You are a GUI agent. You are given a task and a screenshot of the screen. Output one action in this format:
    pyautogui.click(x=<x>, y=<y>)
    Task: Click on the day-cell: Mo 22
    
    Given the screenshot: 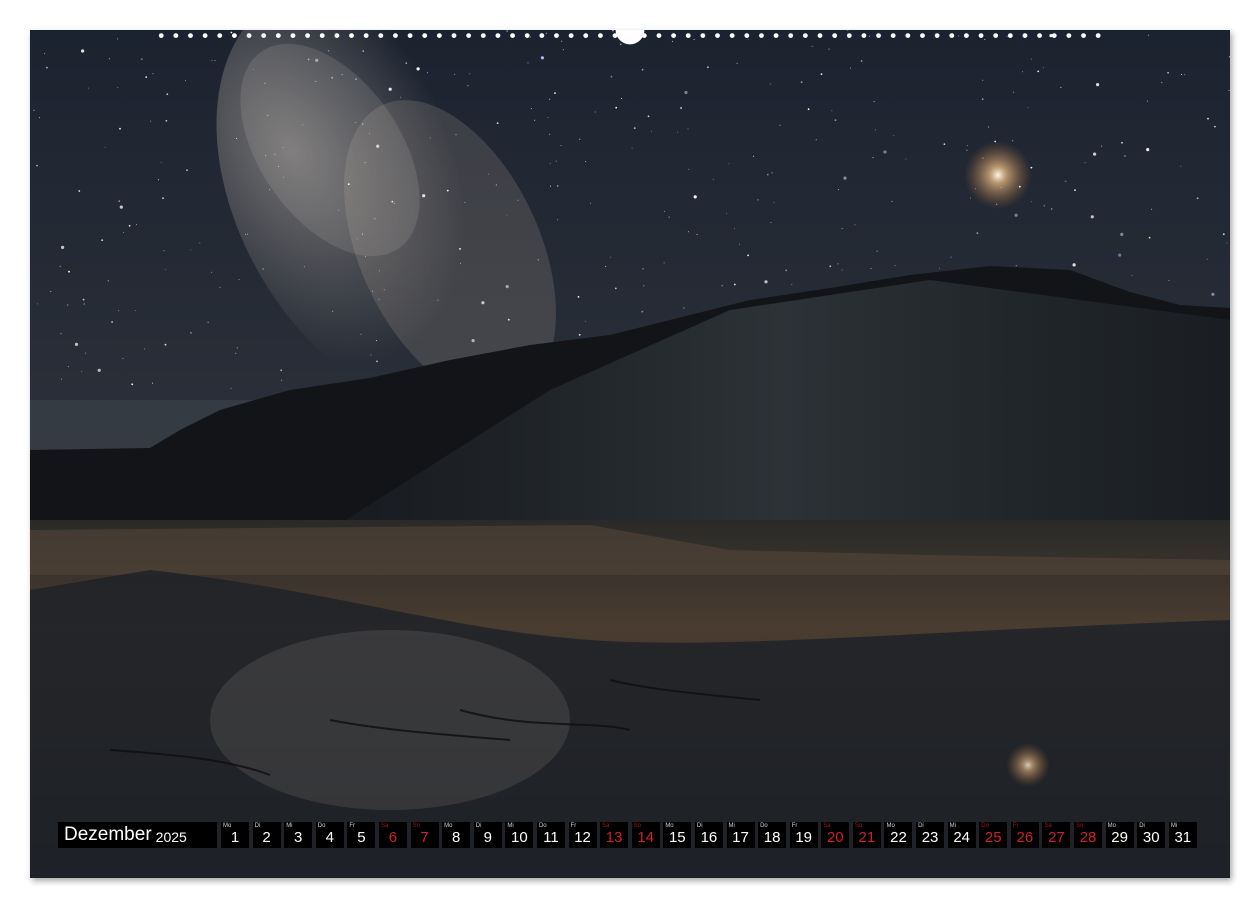 What is the action you would take?
    pyautogui.click(x=898, y=835)
    